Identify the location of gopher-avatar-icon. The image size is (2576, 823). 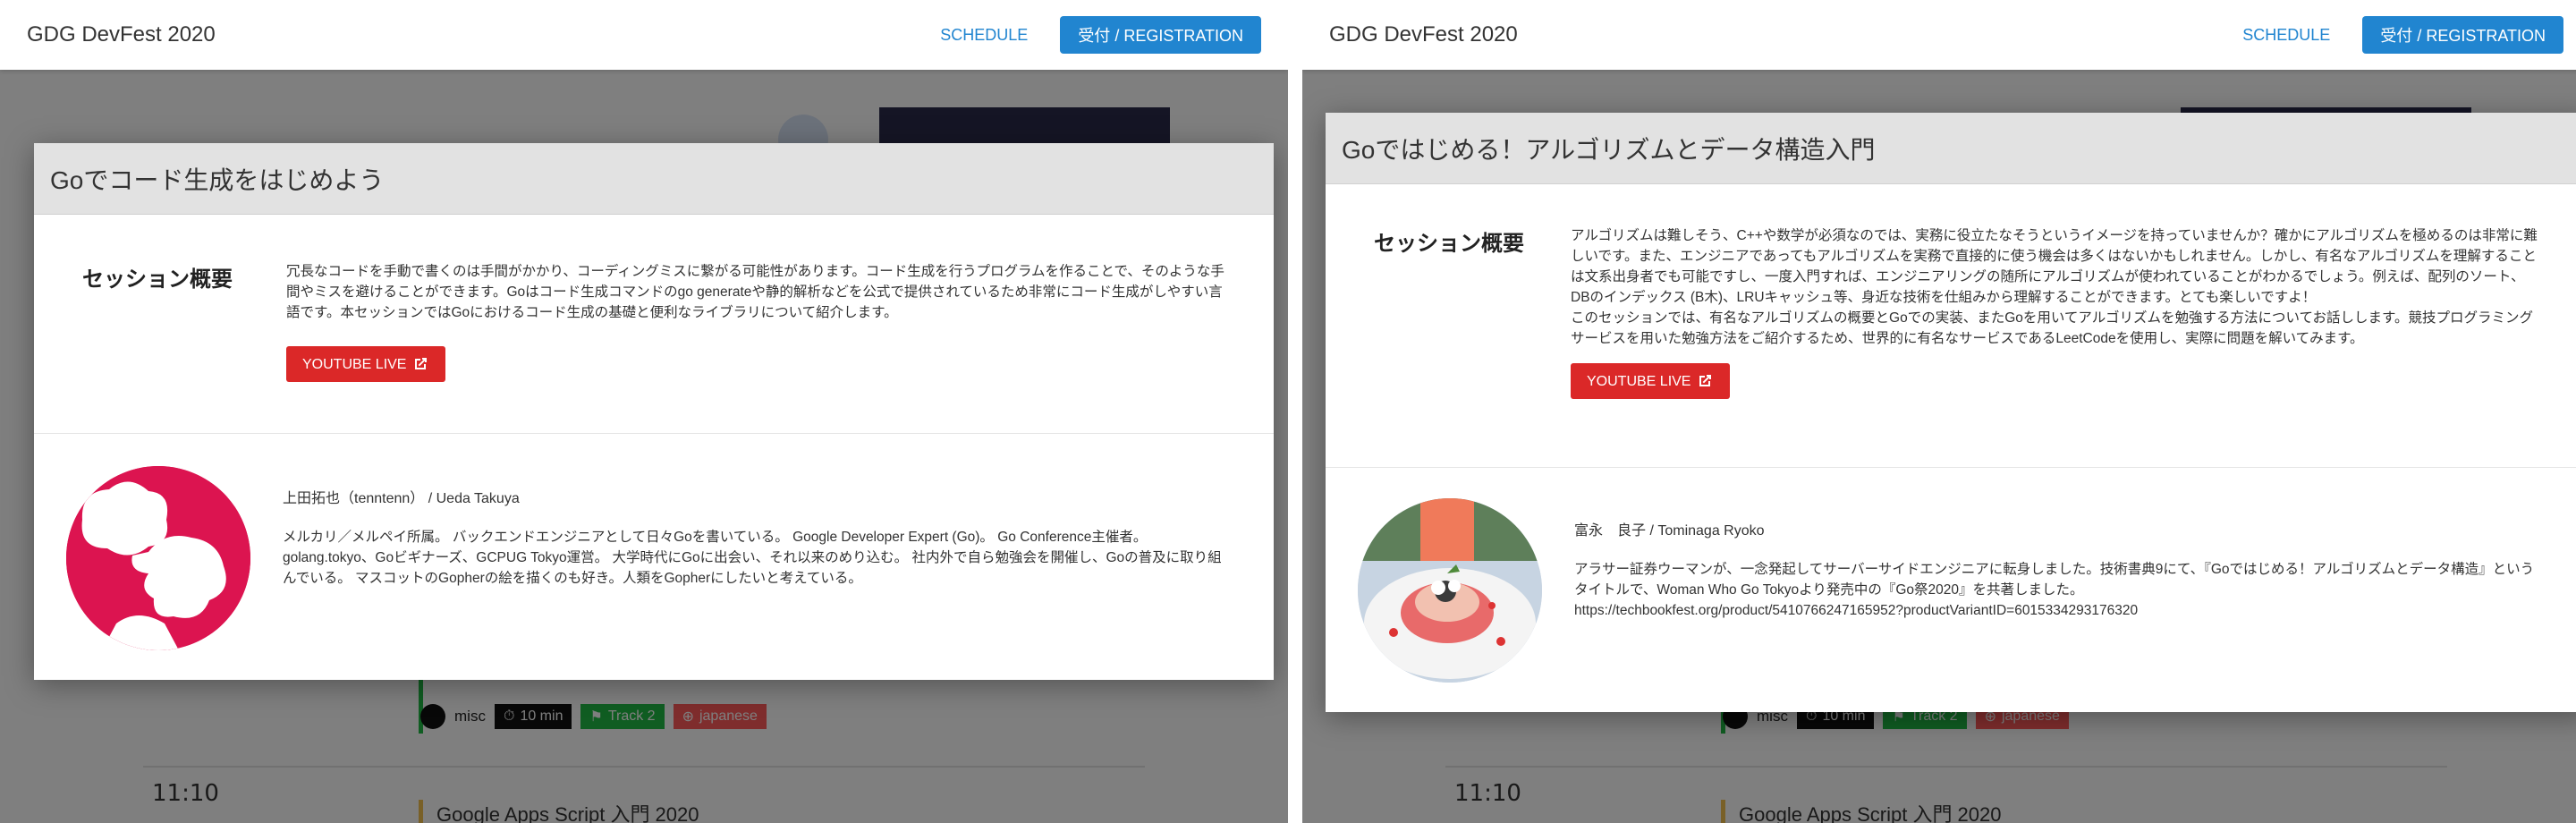
(158, 558).